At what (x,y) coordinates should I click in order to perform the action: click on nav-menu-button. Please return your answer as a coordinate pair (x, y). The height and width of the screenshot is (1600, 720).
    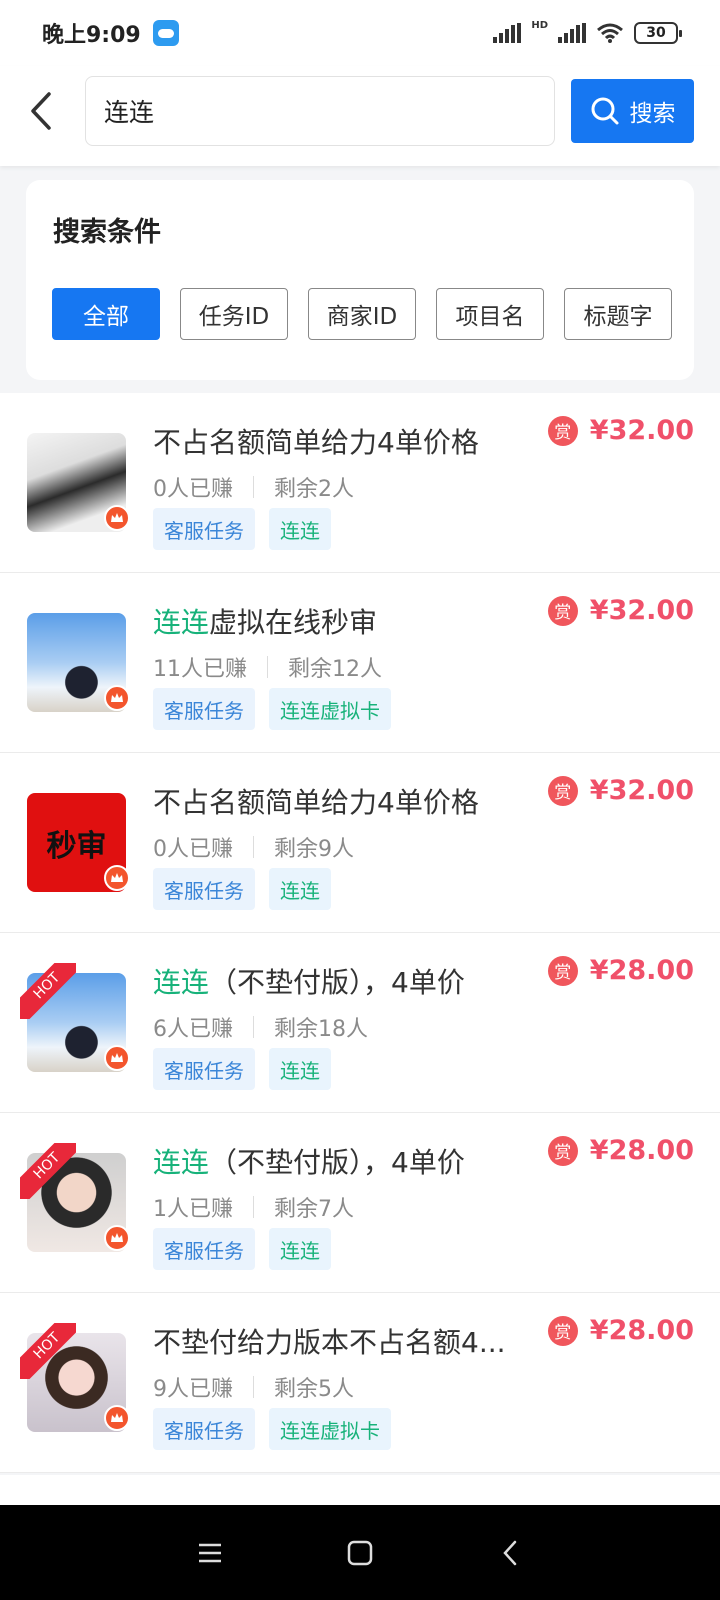
    Looking at the image, I should click on (210, 1553).